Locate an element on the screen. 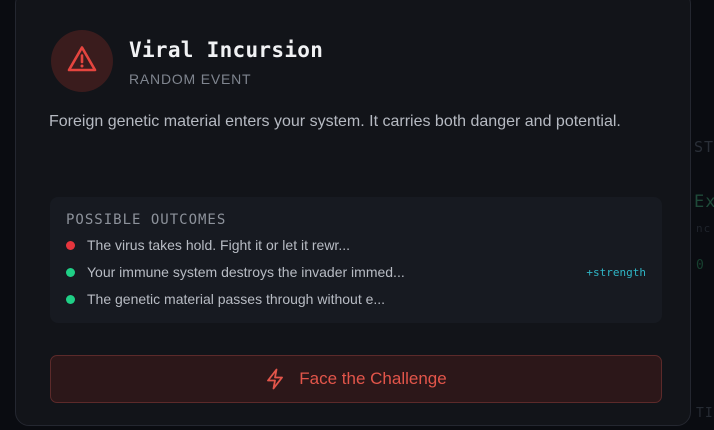  warning-triangle-icon is located at coordinates (82, 61).